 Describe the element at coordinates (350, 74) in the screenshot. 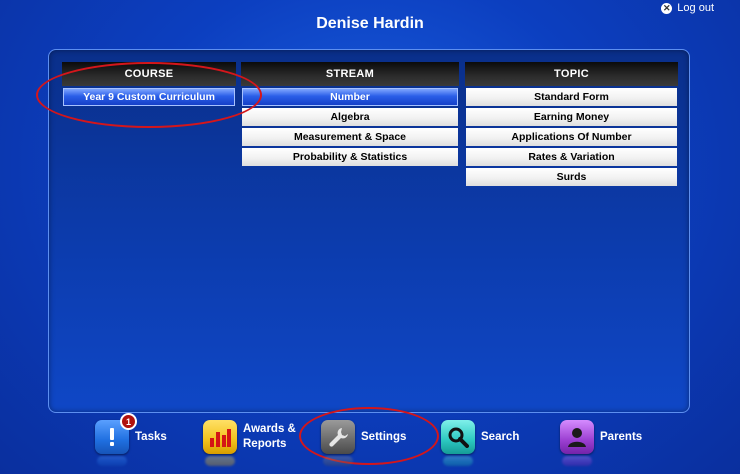

I see `stream-header: STREAM` at that location.